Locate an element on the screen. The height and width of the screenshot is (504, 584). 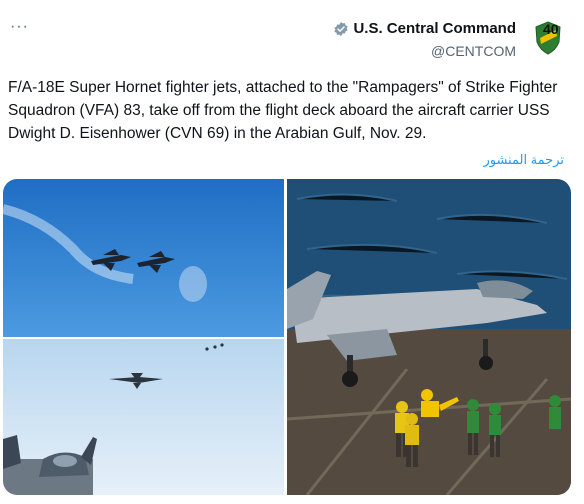
avatar: 40 is located at coordinates (548, 36).